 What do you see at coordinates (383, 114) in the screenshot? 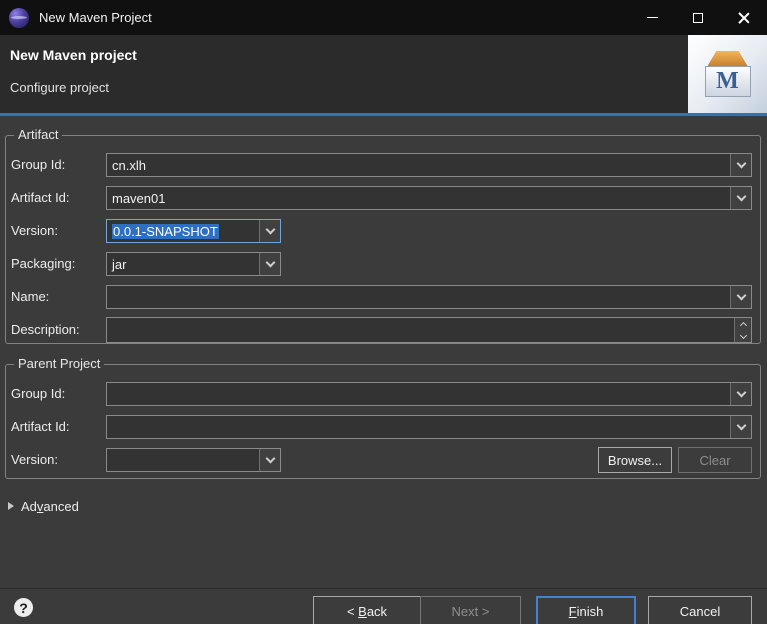
I see `header-accent-line` at bounding box center [383, 114].